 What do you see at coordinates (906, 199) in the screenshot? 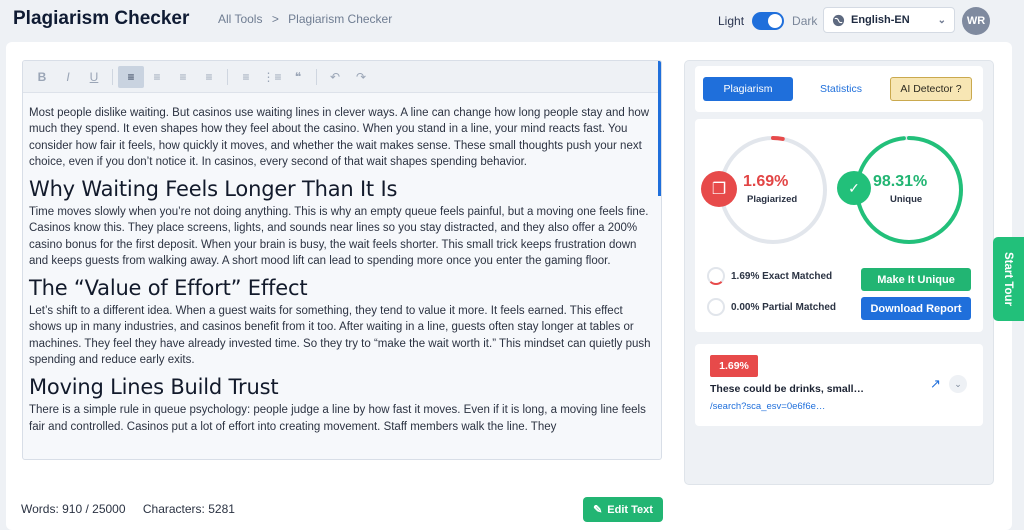
I see `unique-label: Unique` at bounding box center [906, 199].